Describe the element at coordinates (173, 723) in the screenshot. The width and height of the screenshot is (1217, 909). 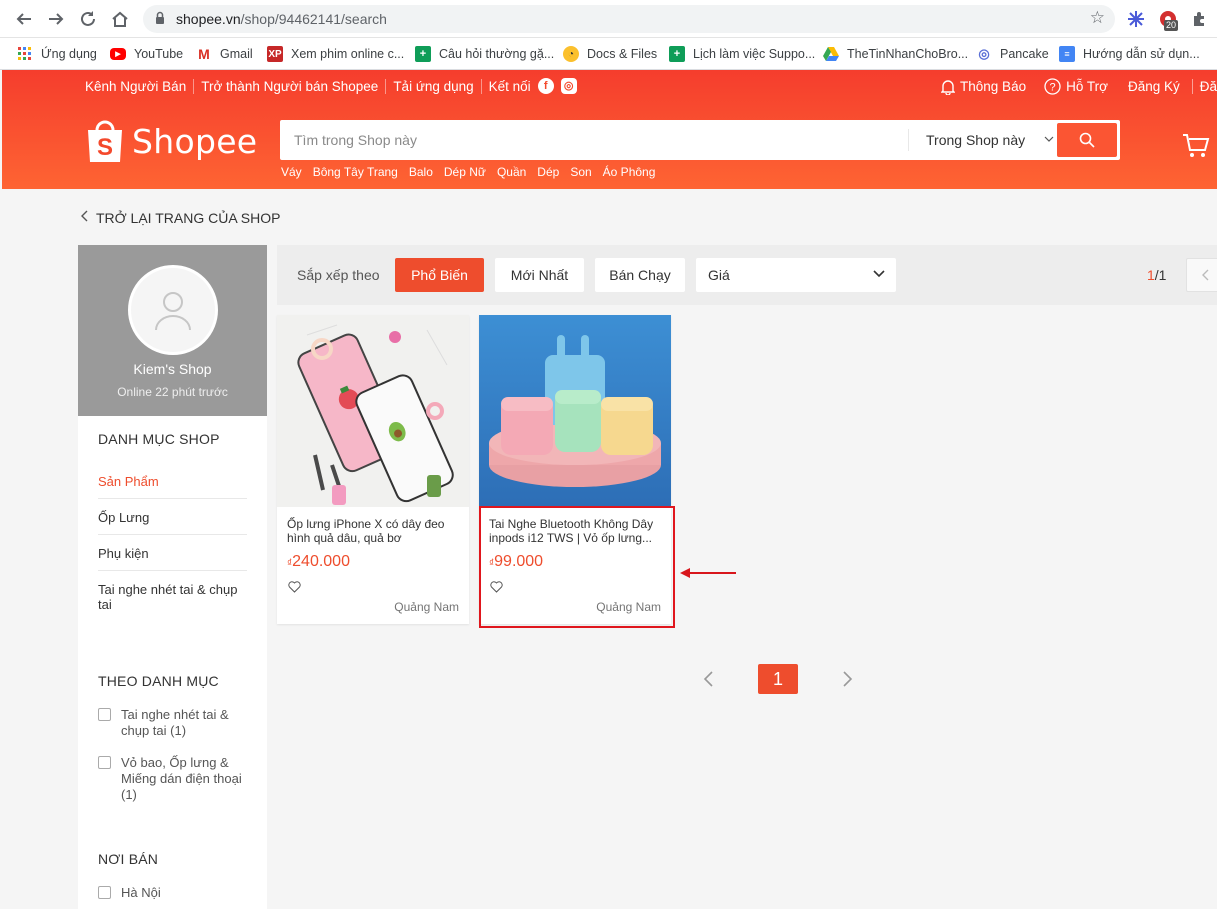
I see `filter-tai-nghe: Tai nghe nhét tai & chụp tai (1)` at that location.